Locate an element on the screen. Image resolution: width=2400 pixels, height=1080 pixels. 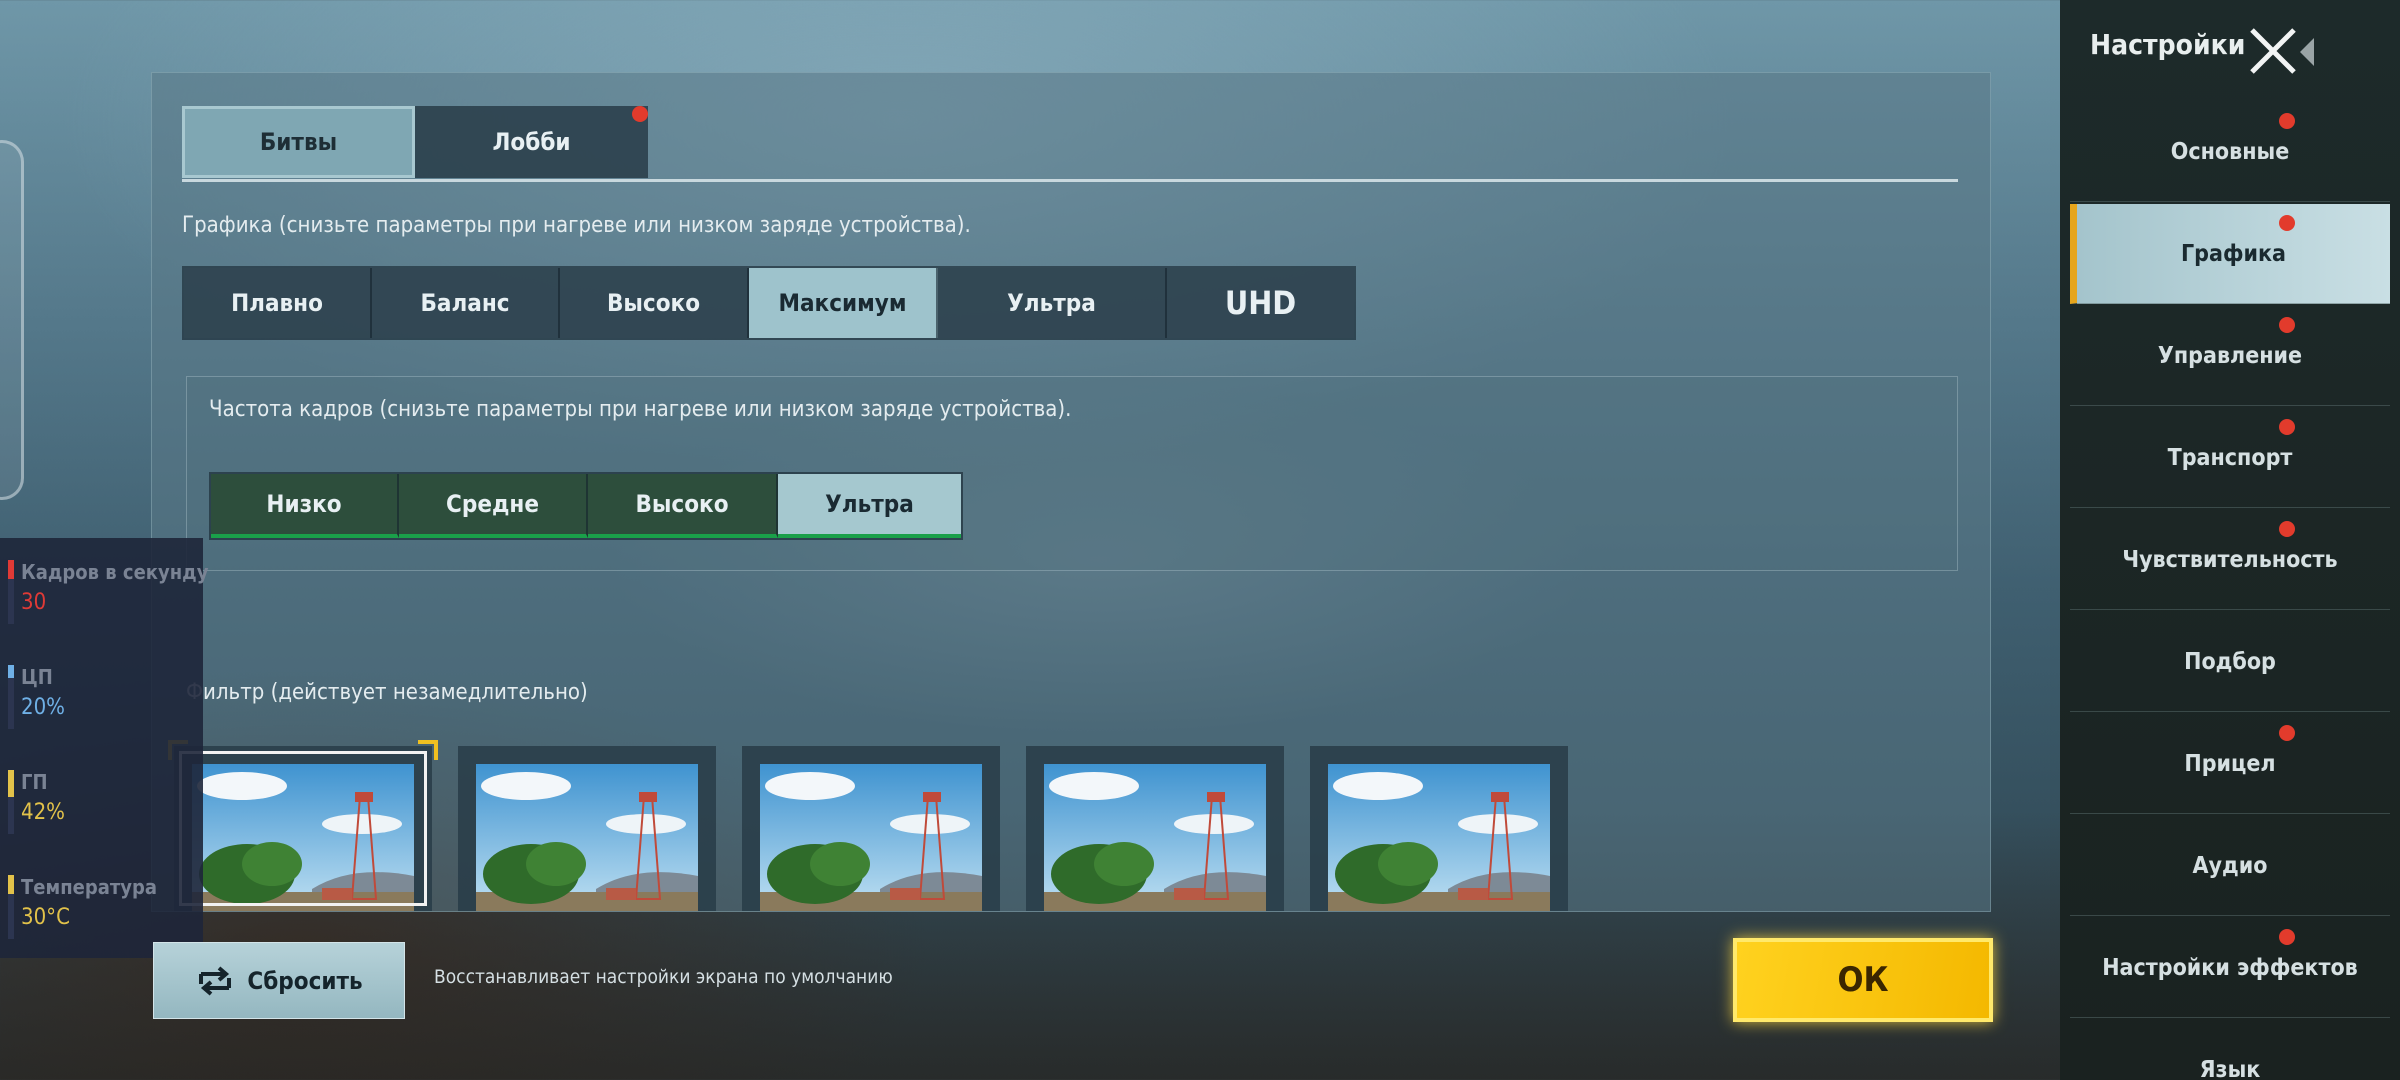
tab-battles: Битвы is located at coordinates (298, 142).